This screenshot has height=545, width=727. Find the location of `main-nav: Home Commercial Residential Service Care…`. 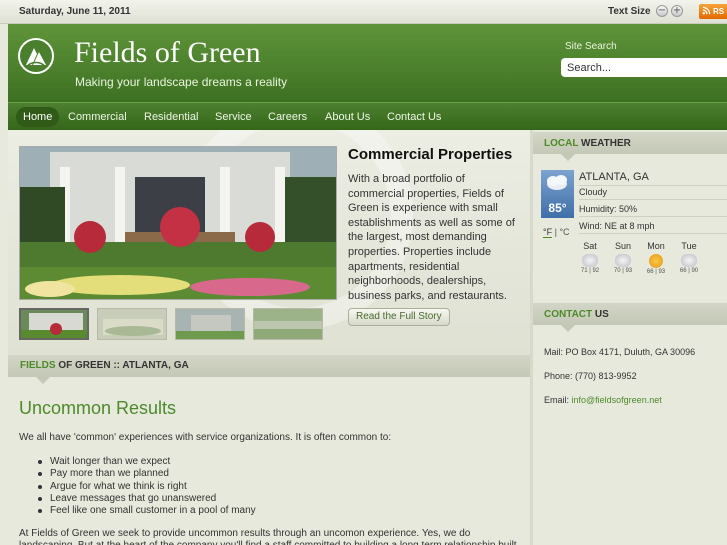

main-nav: Home Commercial Residential Service Care… is located at coordinates (367, 116).